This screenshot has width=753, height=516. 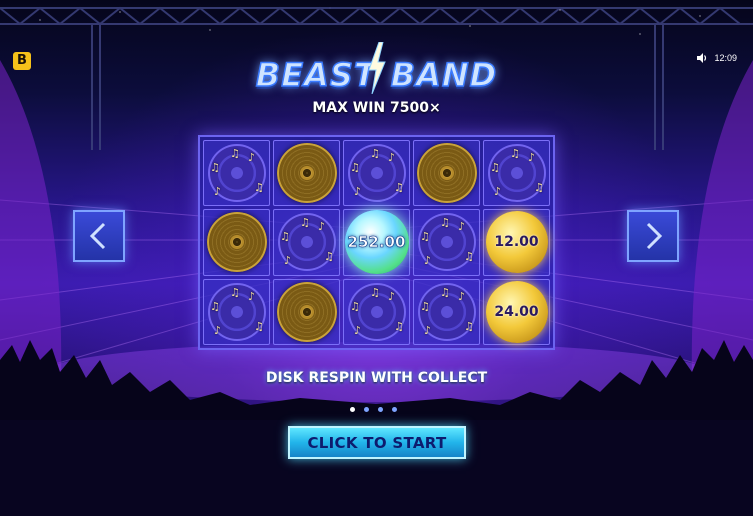 I want to click on next-page-button, so click(x=653, y=236).